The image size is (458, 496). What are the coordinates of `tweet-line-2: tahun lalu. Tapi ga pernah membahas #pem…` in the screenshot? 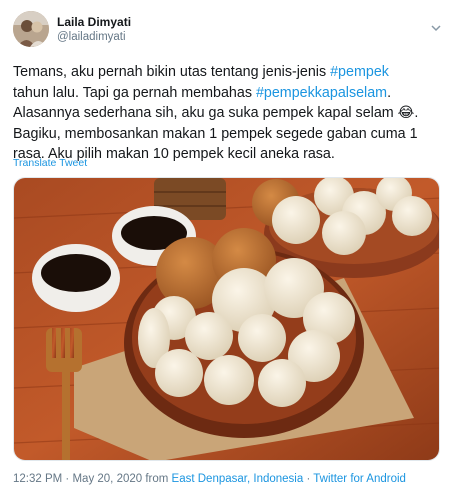 It's located at (228, 93).